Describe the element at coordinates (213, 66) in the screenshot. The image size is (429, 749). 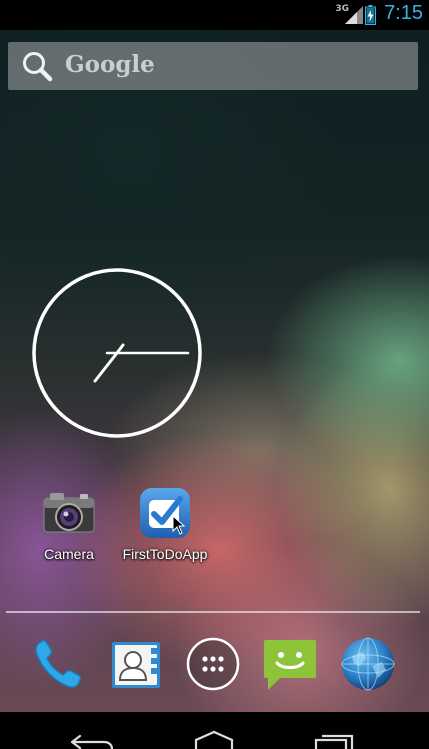
I see `google-search-bar: Google` at that location.